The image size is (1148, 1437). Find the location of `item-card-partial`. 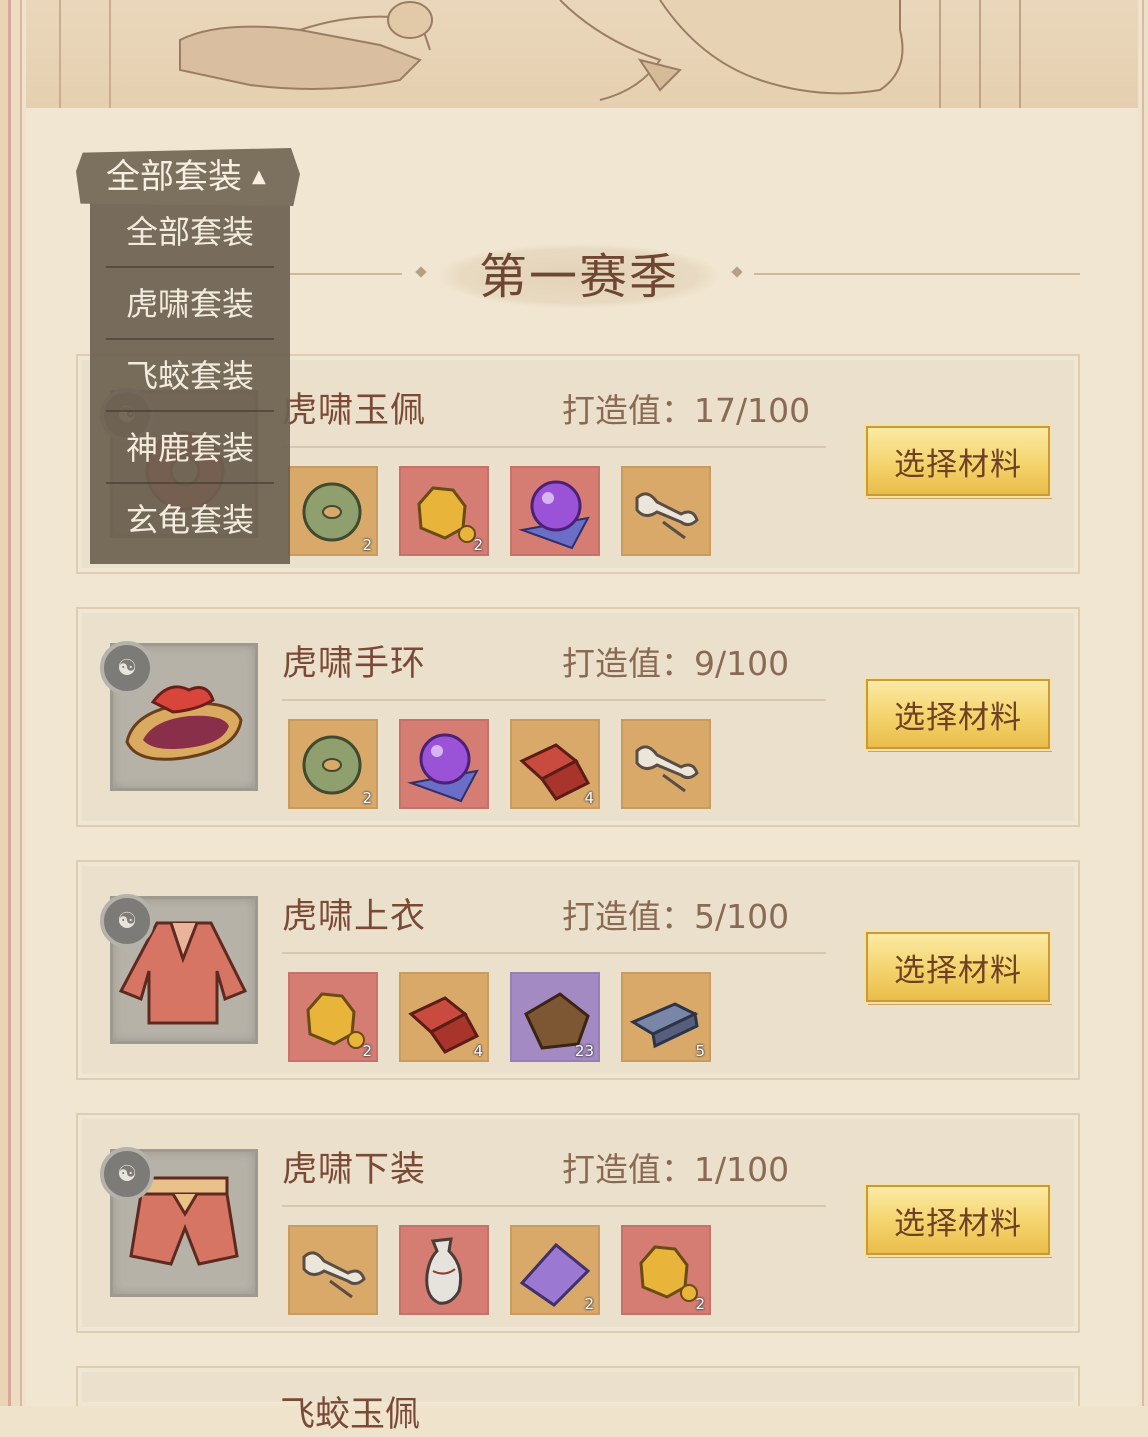

item-card-partial is located at coordinates (578, 1386).